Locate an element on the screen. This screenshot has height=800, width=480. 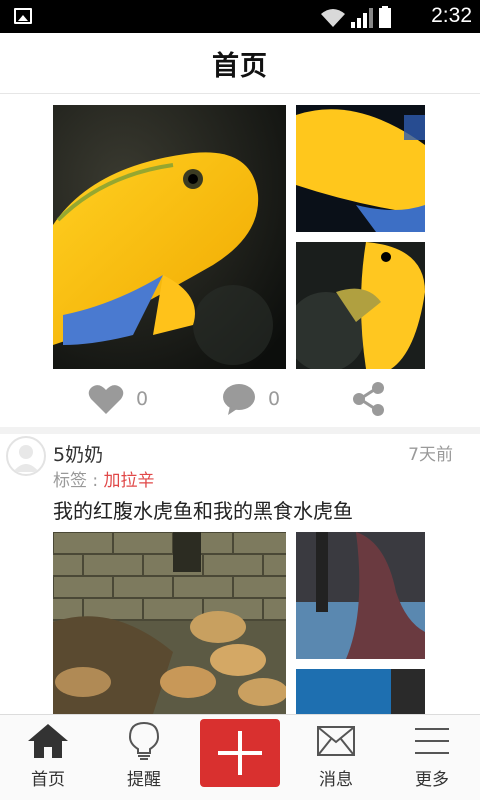
comment-count: 0 is located at coordinates (274, 399).